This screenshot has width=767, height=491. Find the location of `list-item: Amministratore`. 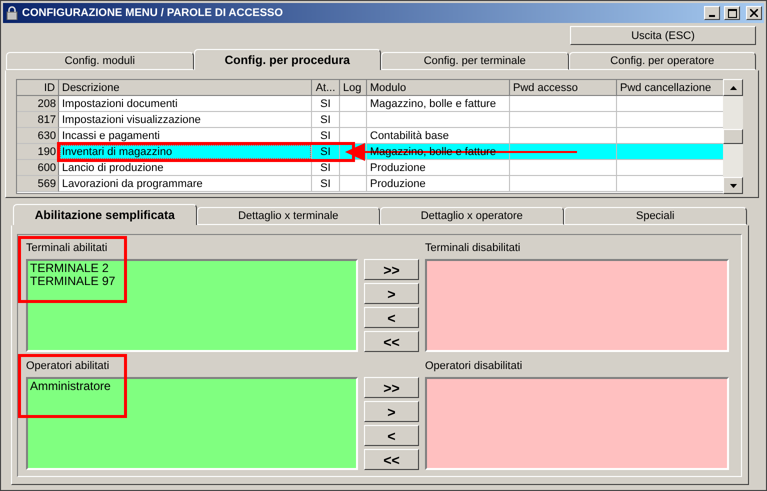

list-item: Amministratore is located at coordinates (192, 386).